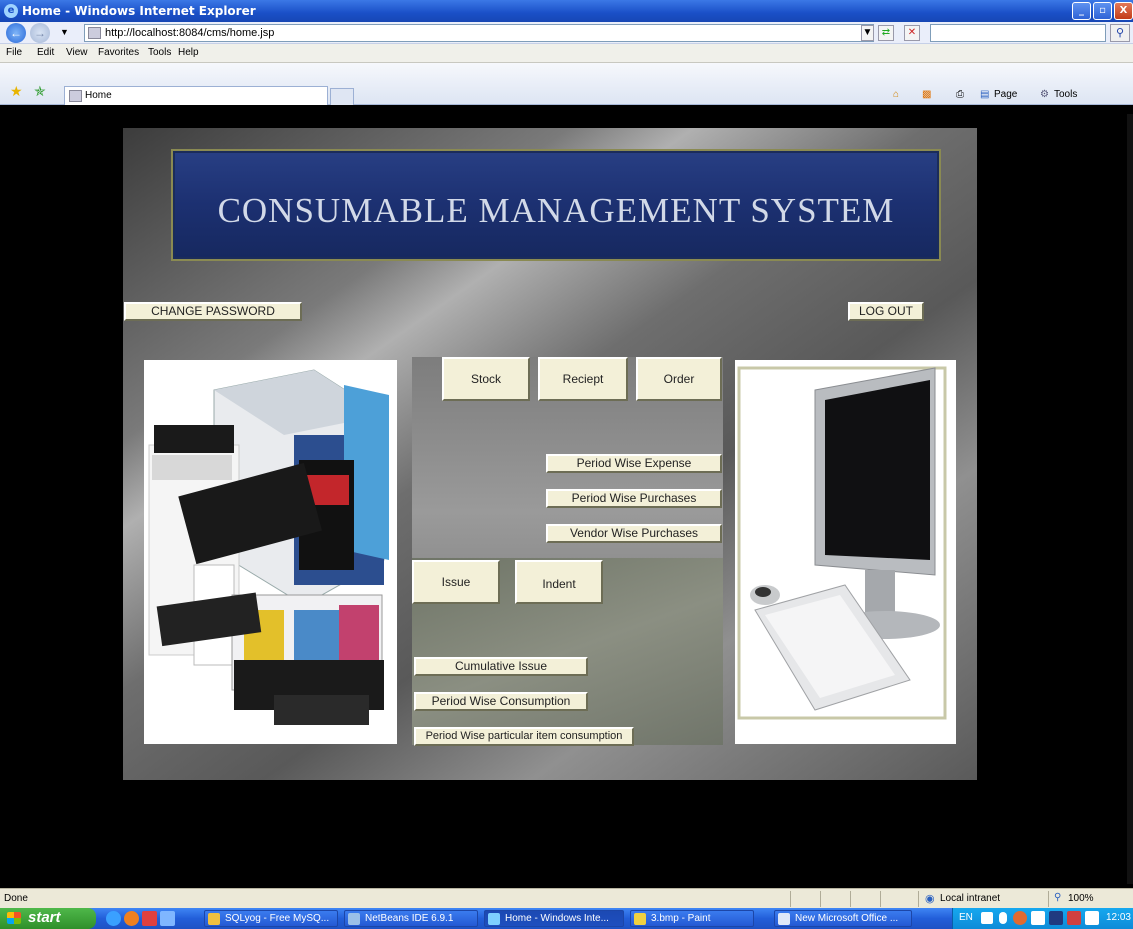  I want to click on task-paint: 3.bmp - Paint, so click(692, 918).